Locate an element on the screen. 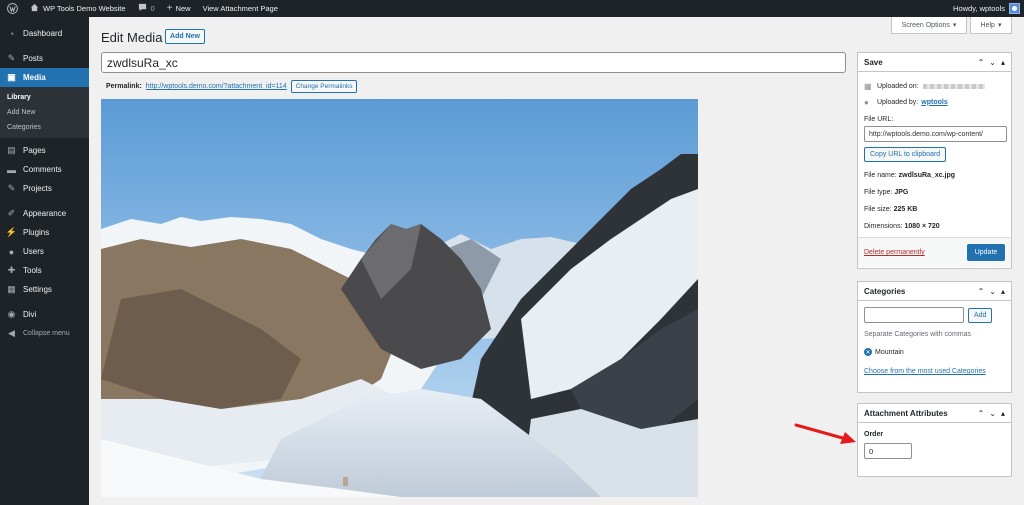 This screenshot has height=505, width=1024. plus-icon: + is located at coordinates (169, 8).